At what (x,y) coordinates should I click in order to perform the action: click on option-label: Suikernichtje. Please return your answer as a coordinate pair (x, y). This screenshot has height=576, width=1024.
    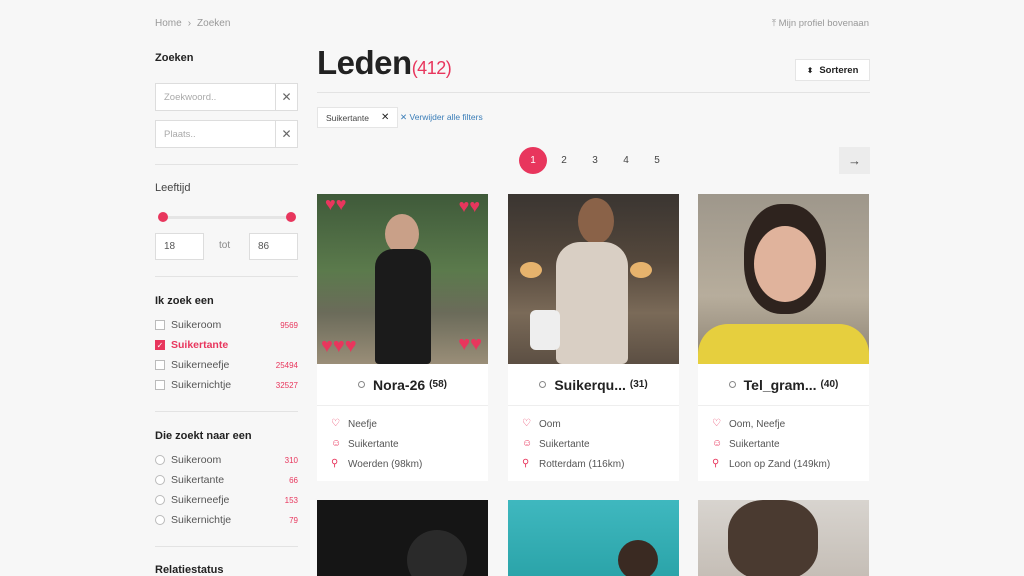
    Looking at the image, I should click on (201, 520).